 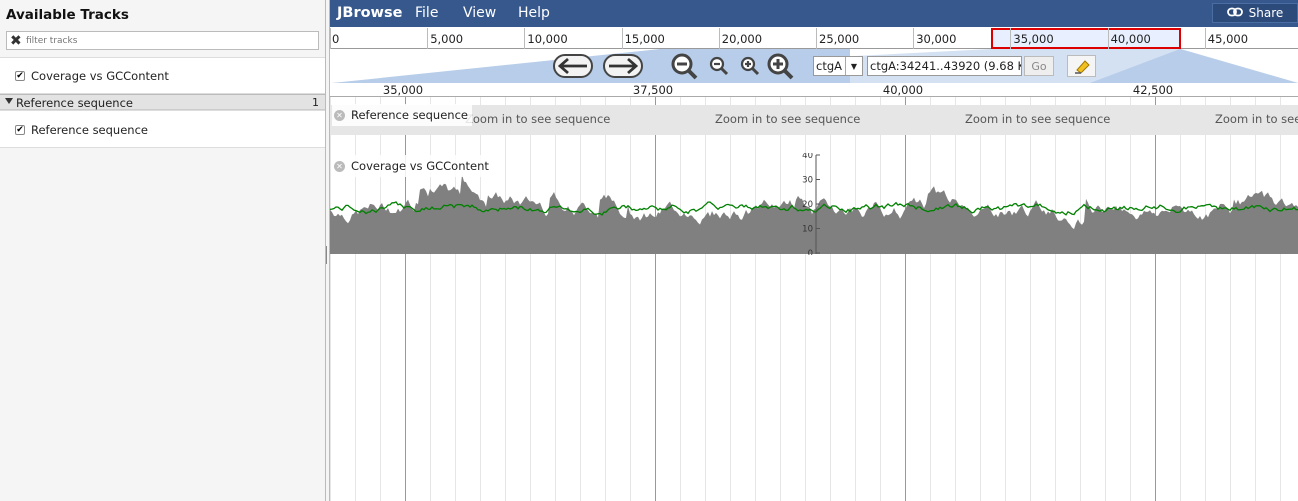 I want to click on ruler-tick-label: 42,500, so click(x=1153, y=90).